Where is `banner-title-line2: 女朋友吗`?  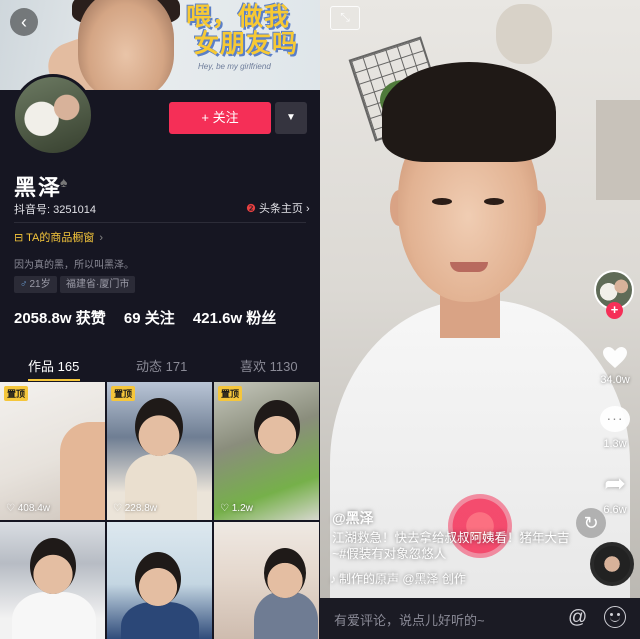
banner-title-line2: 女朋友吗 is located at coordinates (246, 44).